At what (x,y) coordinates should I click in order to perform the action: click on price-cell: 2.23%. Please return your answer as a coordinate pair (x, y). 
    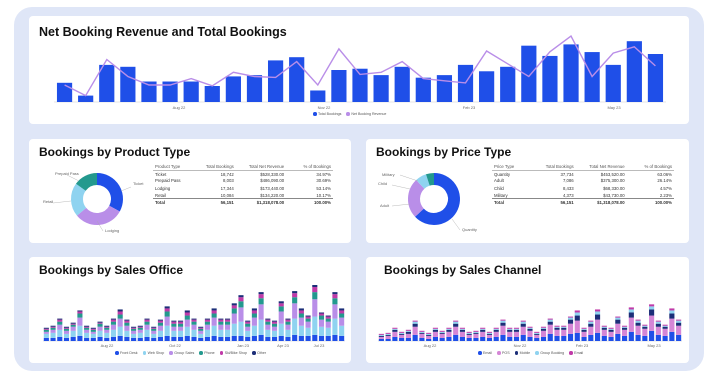
    Looking at the image, I should click on (665, 195).